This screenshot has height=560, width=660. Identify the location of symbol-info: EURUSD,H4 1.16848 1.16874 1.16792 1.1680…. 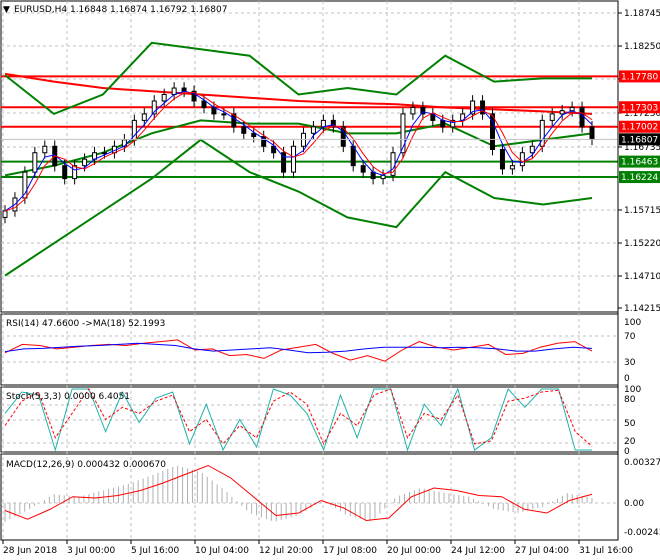
(120, 10).